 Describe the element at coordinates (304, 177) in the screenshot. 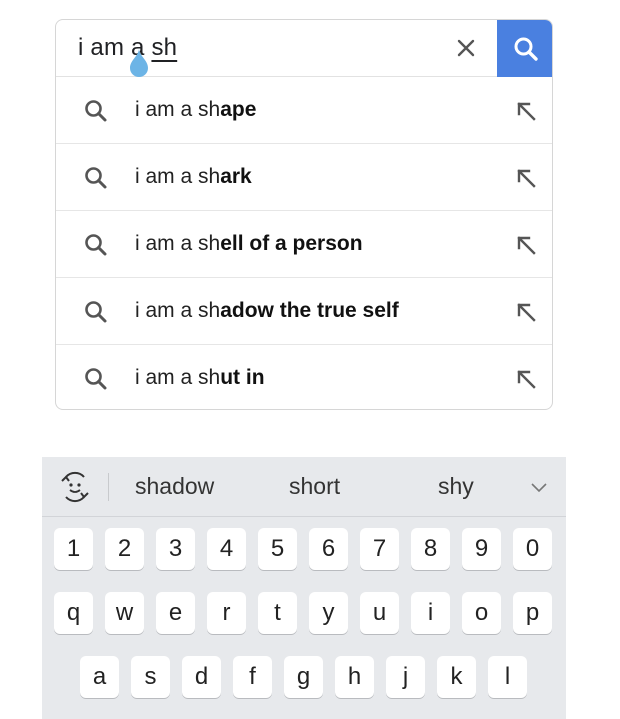

I see `suggestion-item: i am a shark` at that location.